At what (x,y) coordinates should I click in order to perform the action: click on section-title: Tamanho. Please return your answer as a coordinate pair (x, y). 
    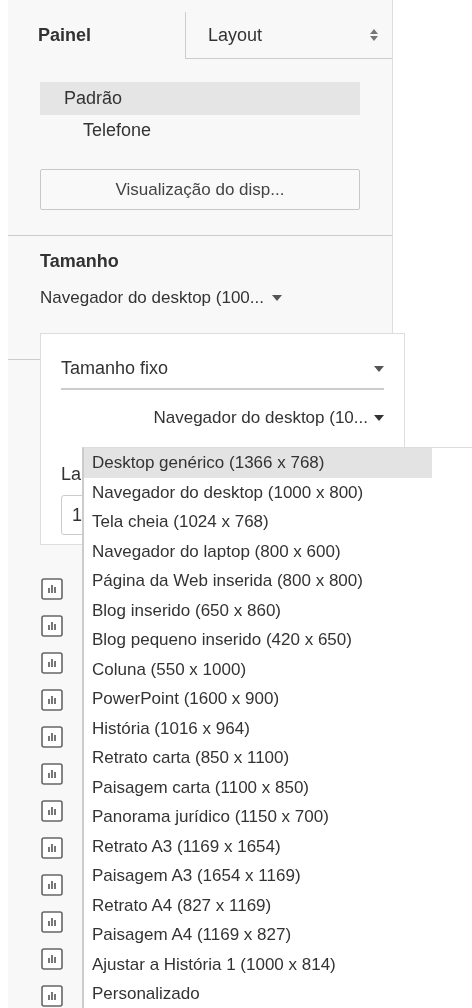
    Looking at the image, I should click on (79, 261).